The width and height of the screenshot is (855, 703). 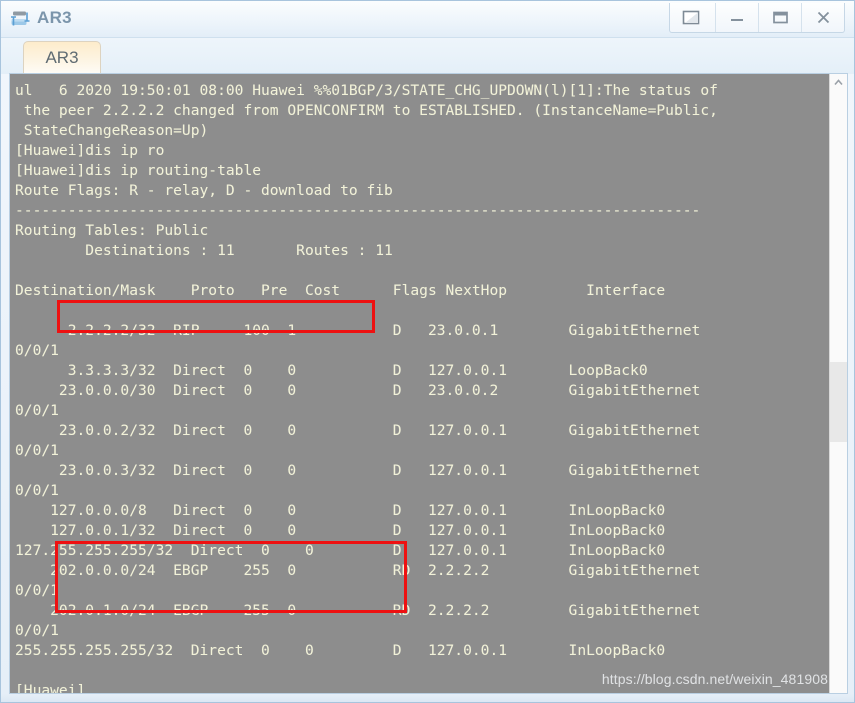 I want to click on window-controls, so click(x=757, y=18).